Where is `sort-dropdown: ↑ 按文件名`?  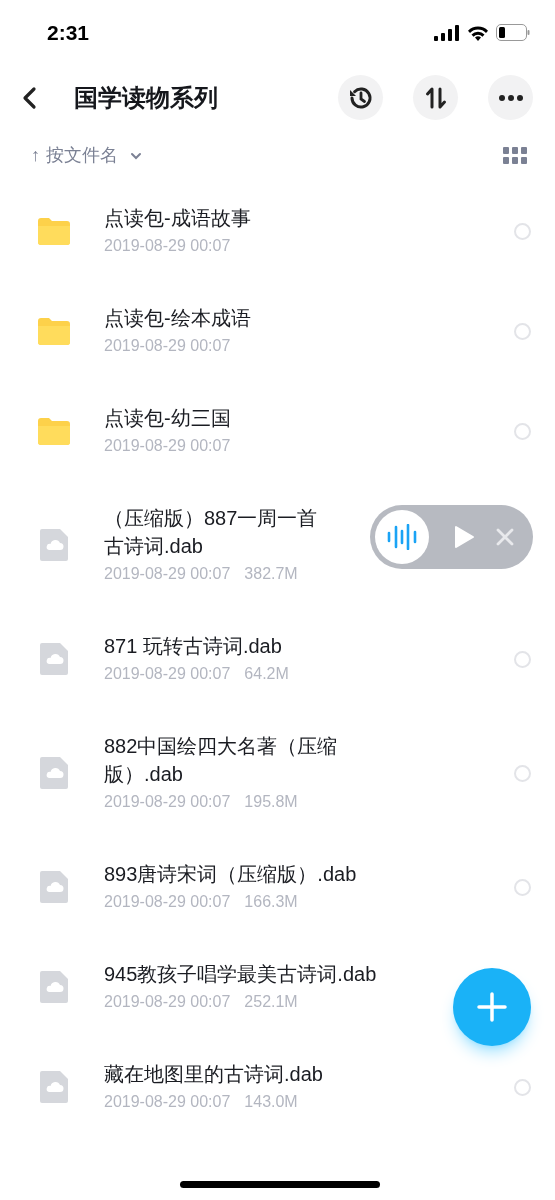 sort-dropdown: ↑ 按文件名 is located at coordinates (86, 155).